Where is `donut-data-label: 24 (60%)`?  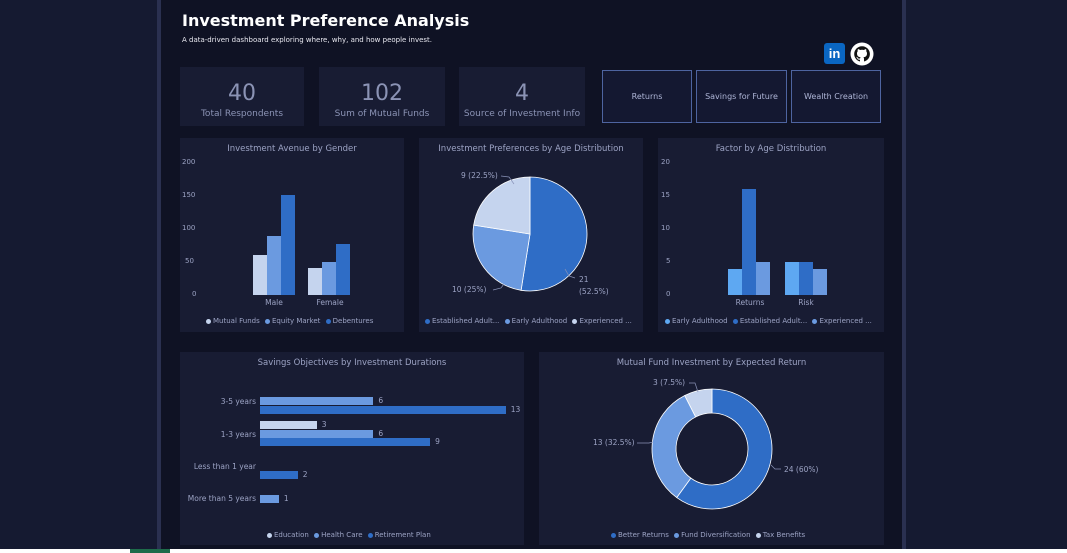
donut-data-label: 24 (60%) is located at coordinates (801, 469).